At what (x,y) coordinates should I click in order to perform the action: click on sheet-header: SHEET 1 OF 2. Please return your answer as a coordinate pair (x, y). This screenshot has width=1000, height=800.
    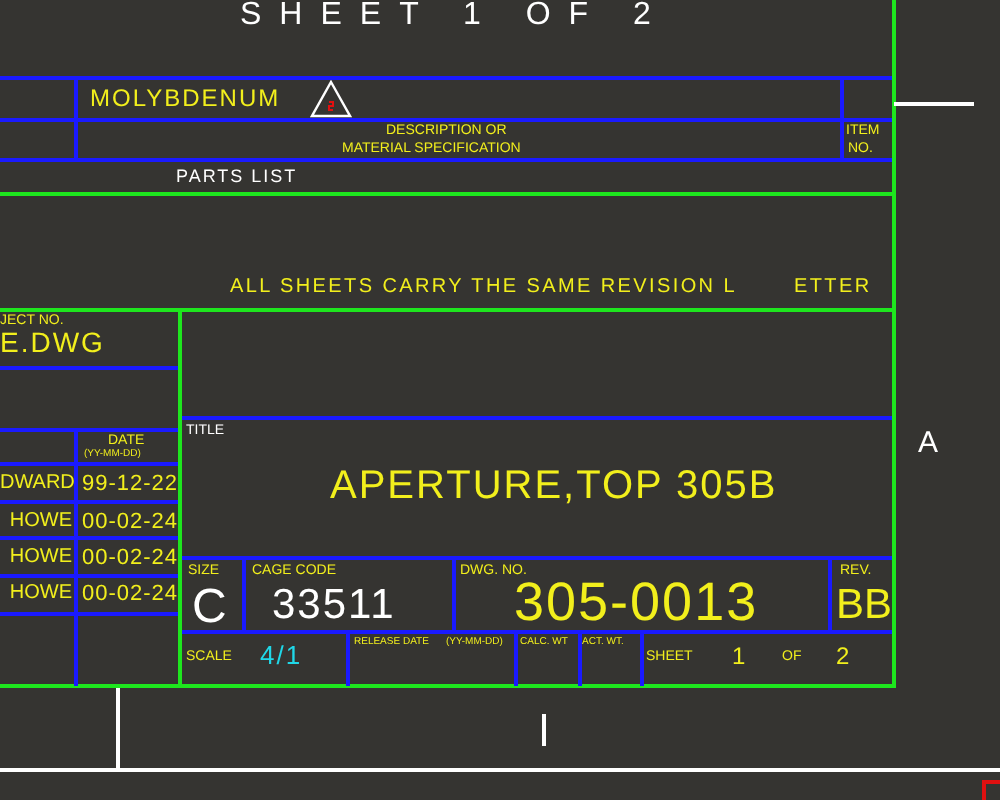
    Looking at the image, I should click on (454, 16).